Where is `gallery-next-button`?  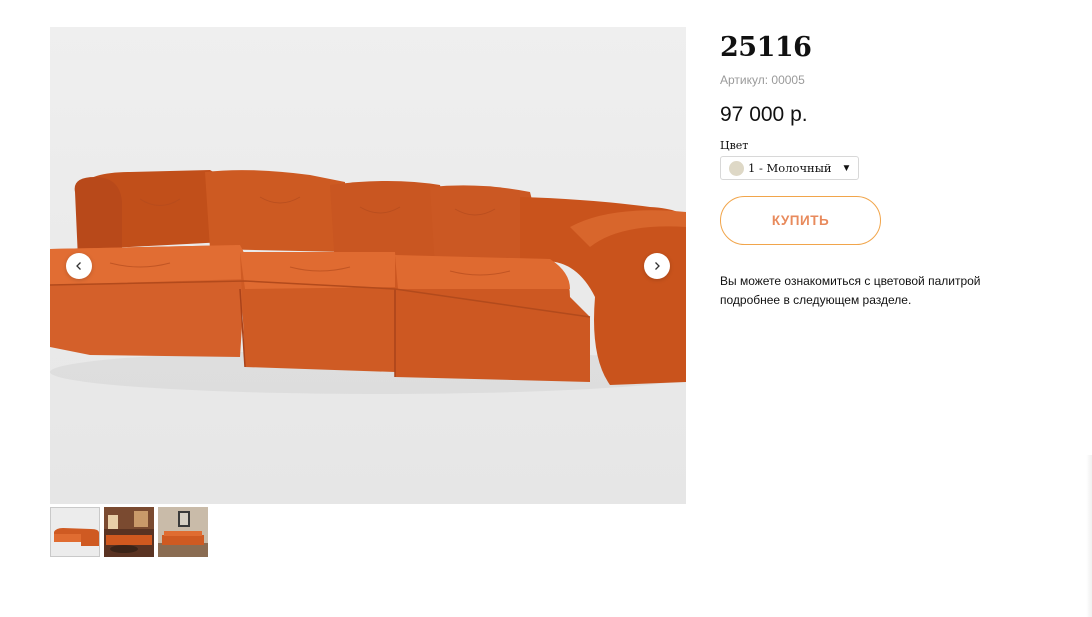 gallery-next-button is located at coordinates (657, 266).